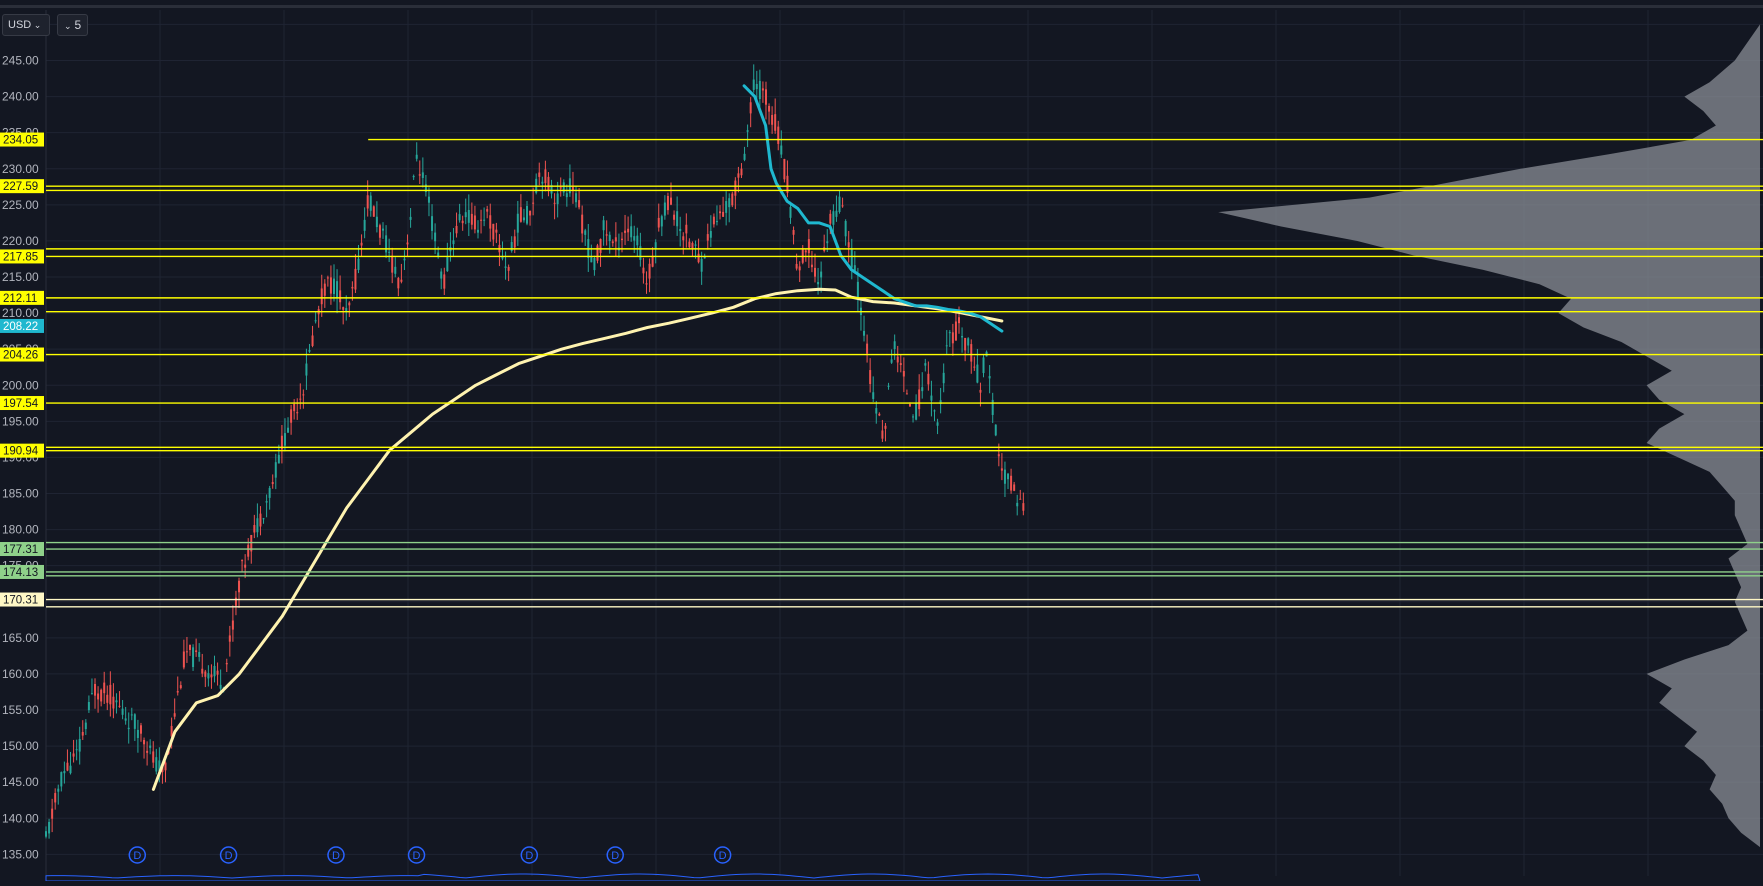  I want to click on currency-selector: USD ⌄, so click(26, 25).